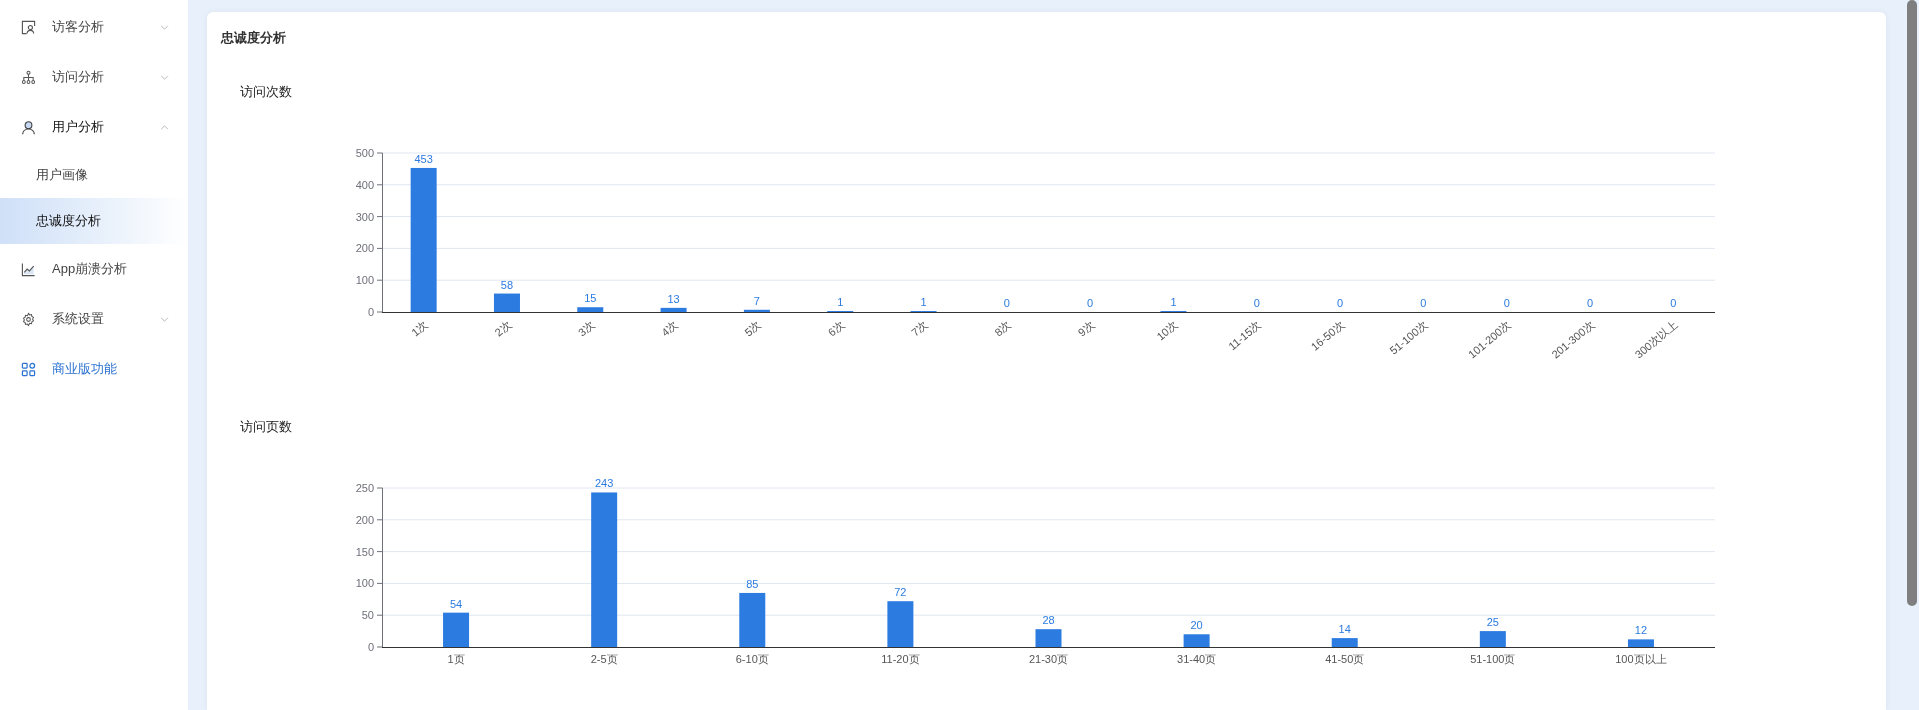 The image size is (1919, 710). Describe the element at coordinates (28, 77) in the screenshot. I see `hierarchy-icon` at that location.